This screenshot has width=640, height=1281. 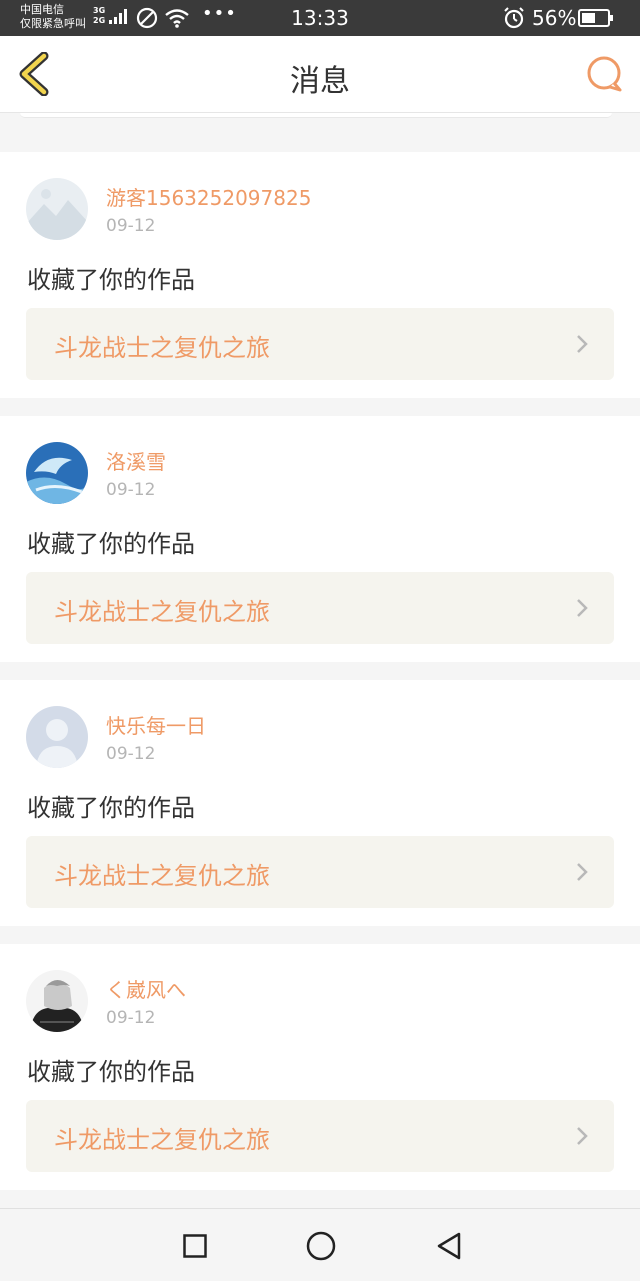 What do you see at coordinates (195, 1246) in the screenshot?
I see `square-icon` at bounding box center [195, 1246].